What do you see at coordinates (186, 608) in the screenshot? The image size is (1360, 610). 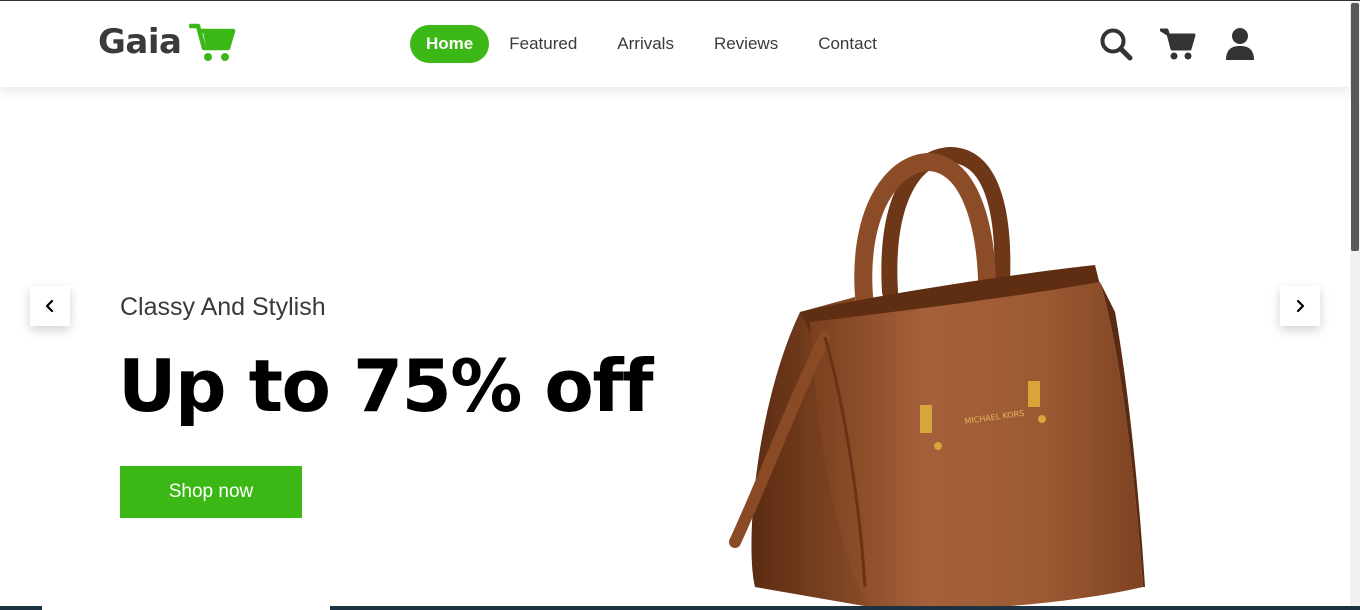 I see `next-section-segment` at bounding box center [186, 608].